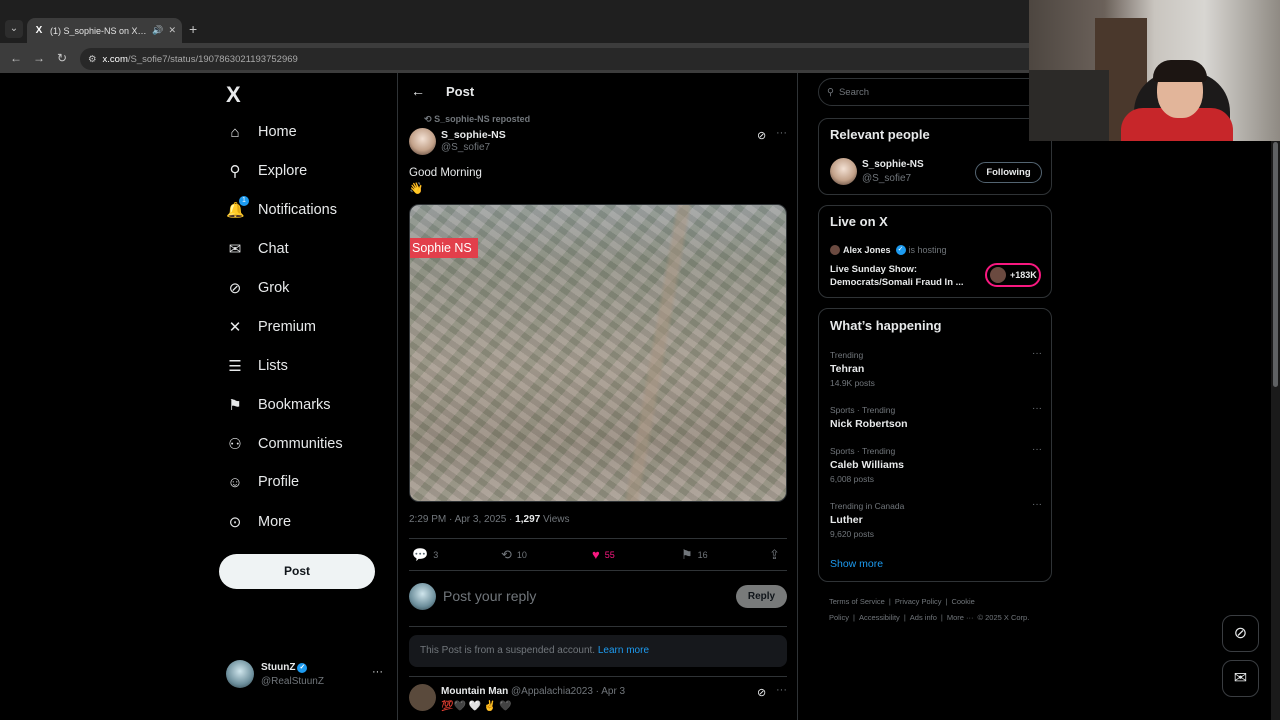 This screenshot has height=720, width=1280. Describe the element at coordinates (297, 210) in the screenshot. I see `nav-item-label: Notifications` at that location.